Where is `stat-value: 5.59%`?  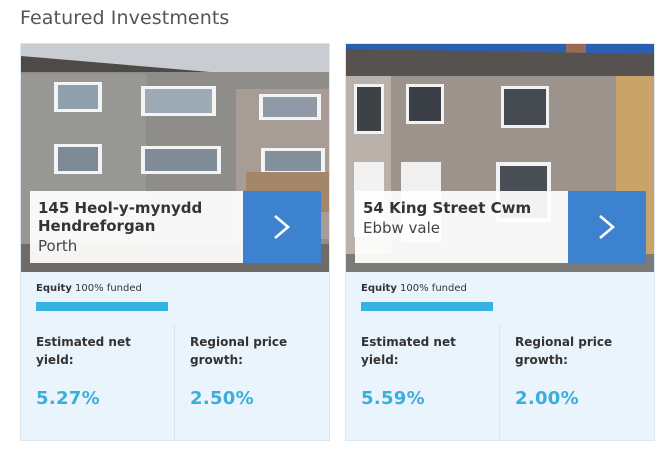
stat-value: 5.59% is located at coordinates (393, 398).